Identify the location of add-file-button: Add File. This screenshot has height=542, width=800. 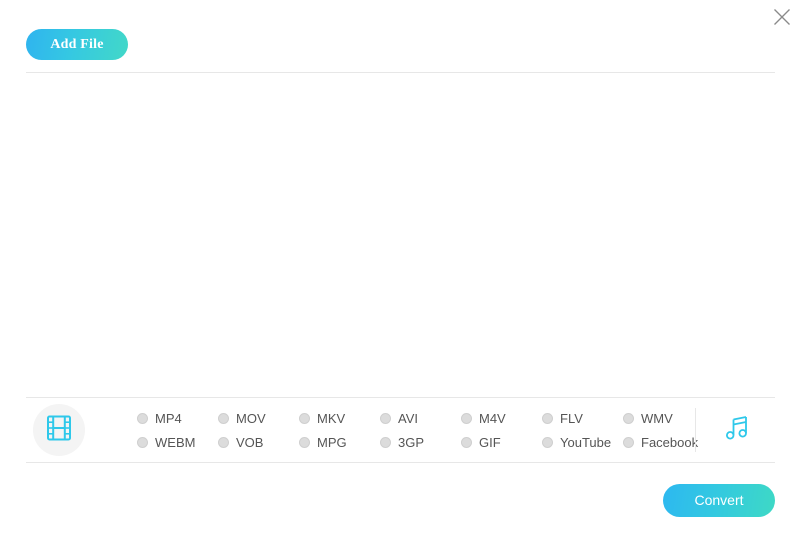
(77, 44).